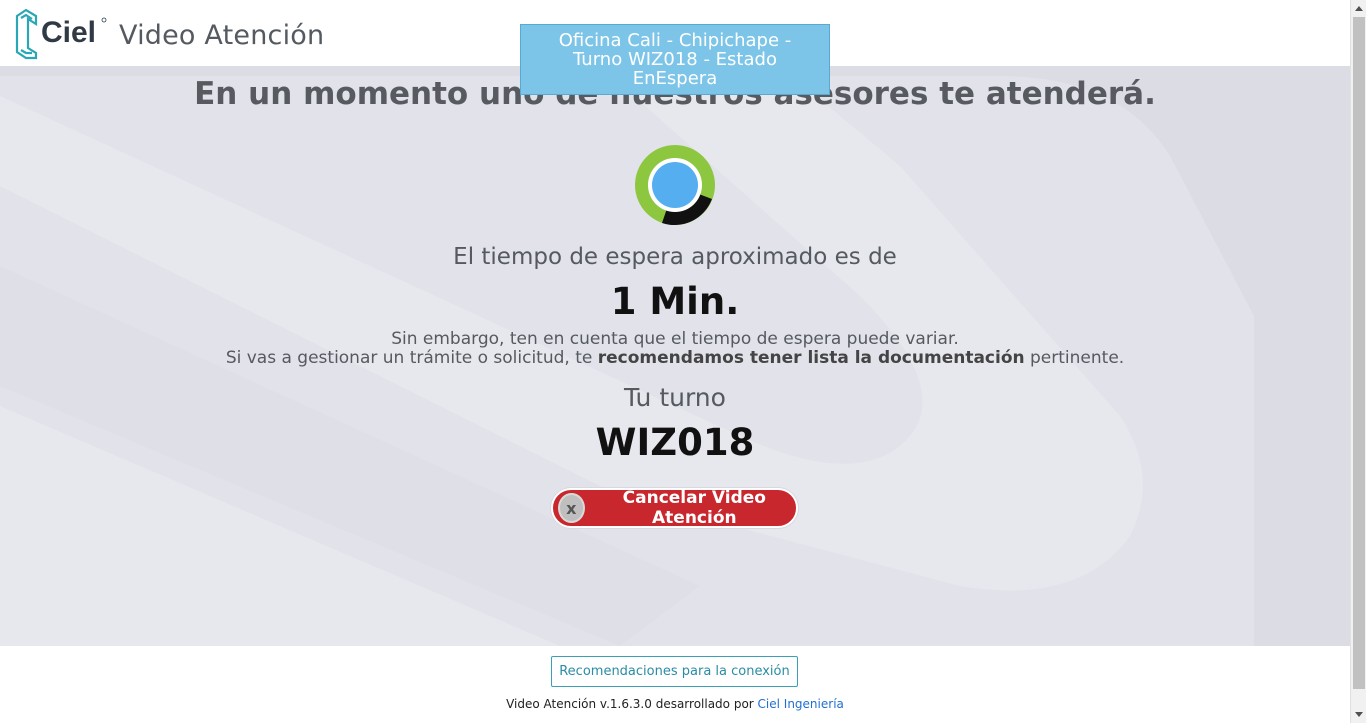 This screenshot has width=1366, height=723. I want to click on app-title: Video Atención, so click(222, 35).